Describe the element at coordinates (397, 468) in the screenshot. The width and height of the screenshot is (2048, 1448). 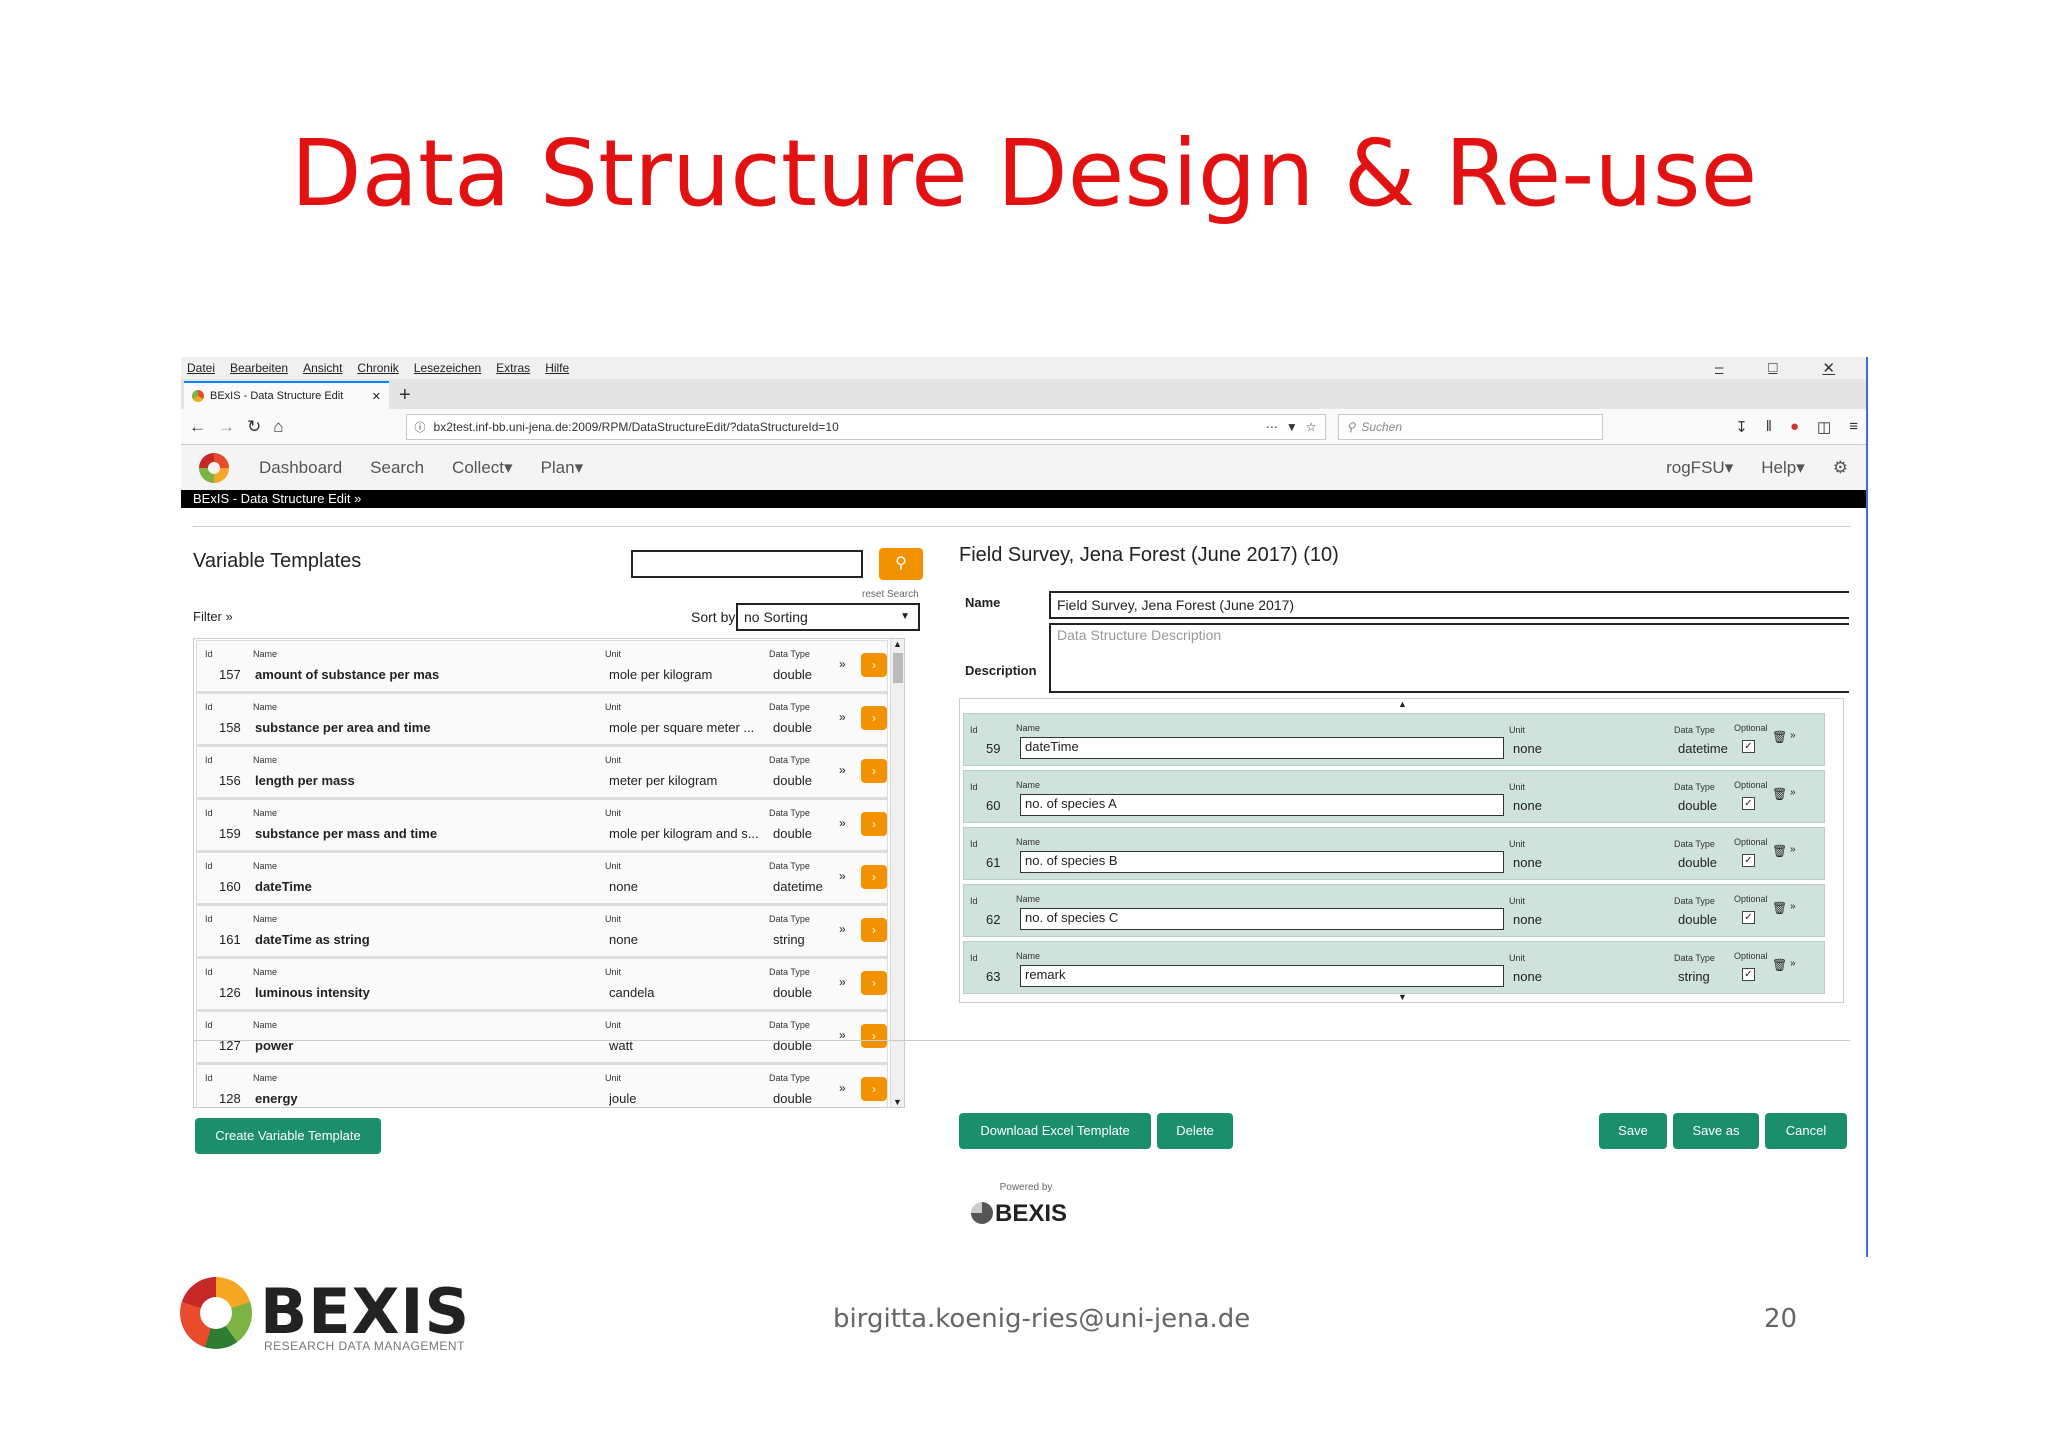
I see `nav-search: Search` at that location.